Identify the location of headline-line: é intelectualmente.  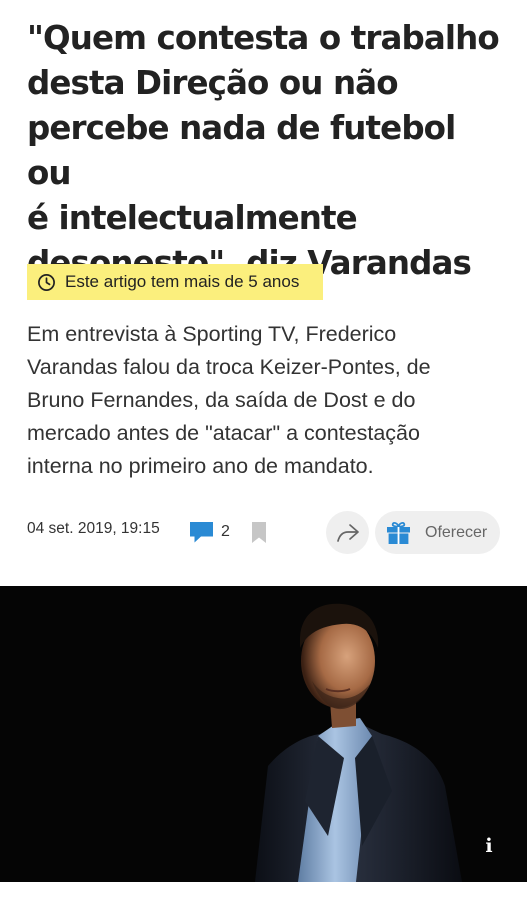
(192, 218).